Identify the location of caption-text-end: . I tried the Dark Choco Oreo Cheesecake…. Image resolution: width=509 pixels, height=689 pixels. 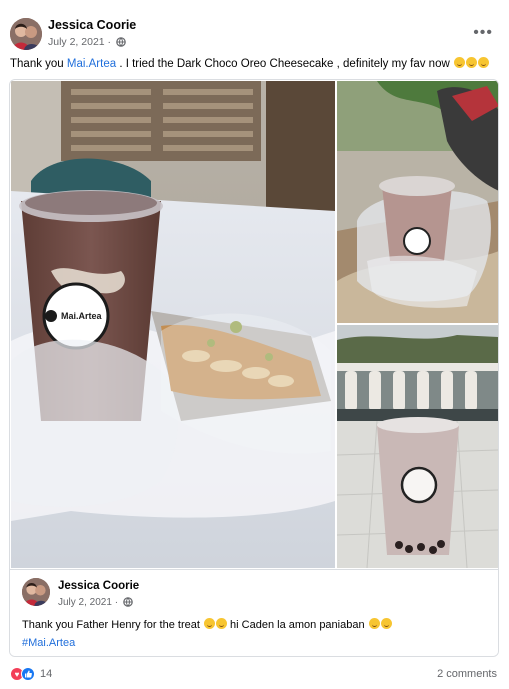
(284, 64).